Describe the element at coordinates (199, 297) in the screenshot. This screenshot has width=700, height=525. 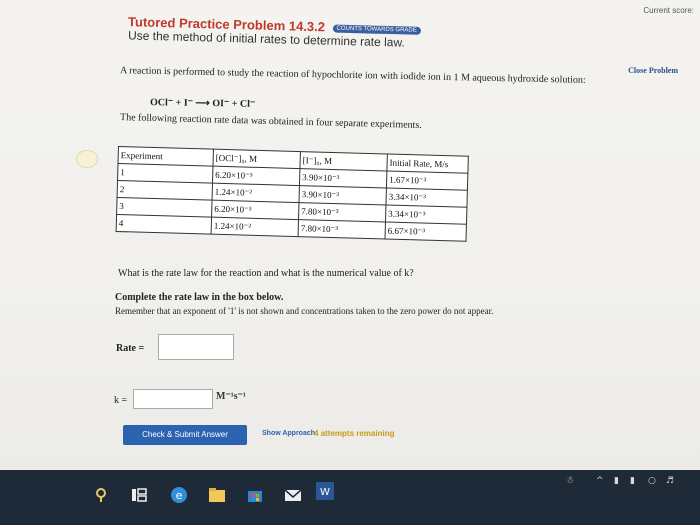
I see `instruction-complete: Complete the rate law in the box below.` at that location.